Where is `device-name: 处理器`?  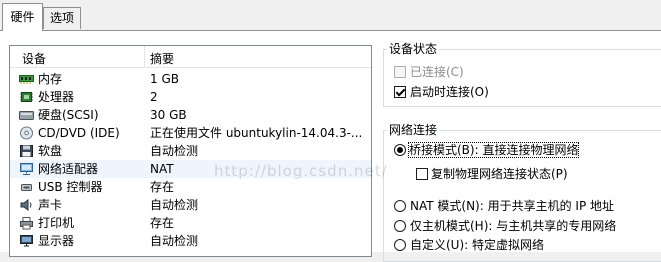
device-name: 处理器 is located at coordinates (56, 97).